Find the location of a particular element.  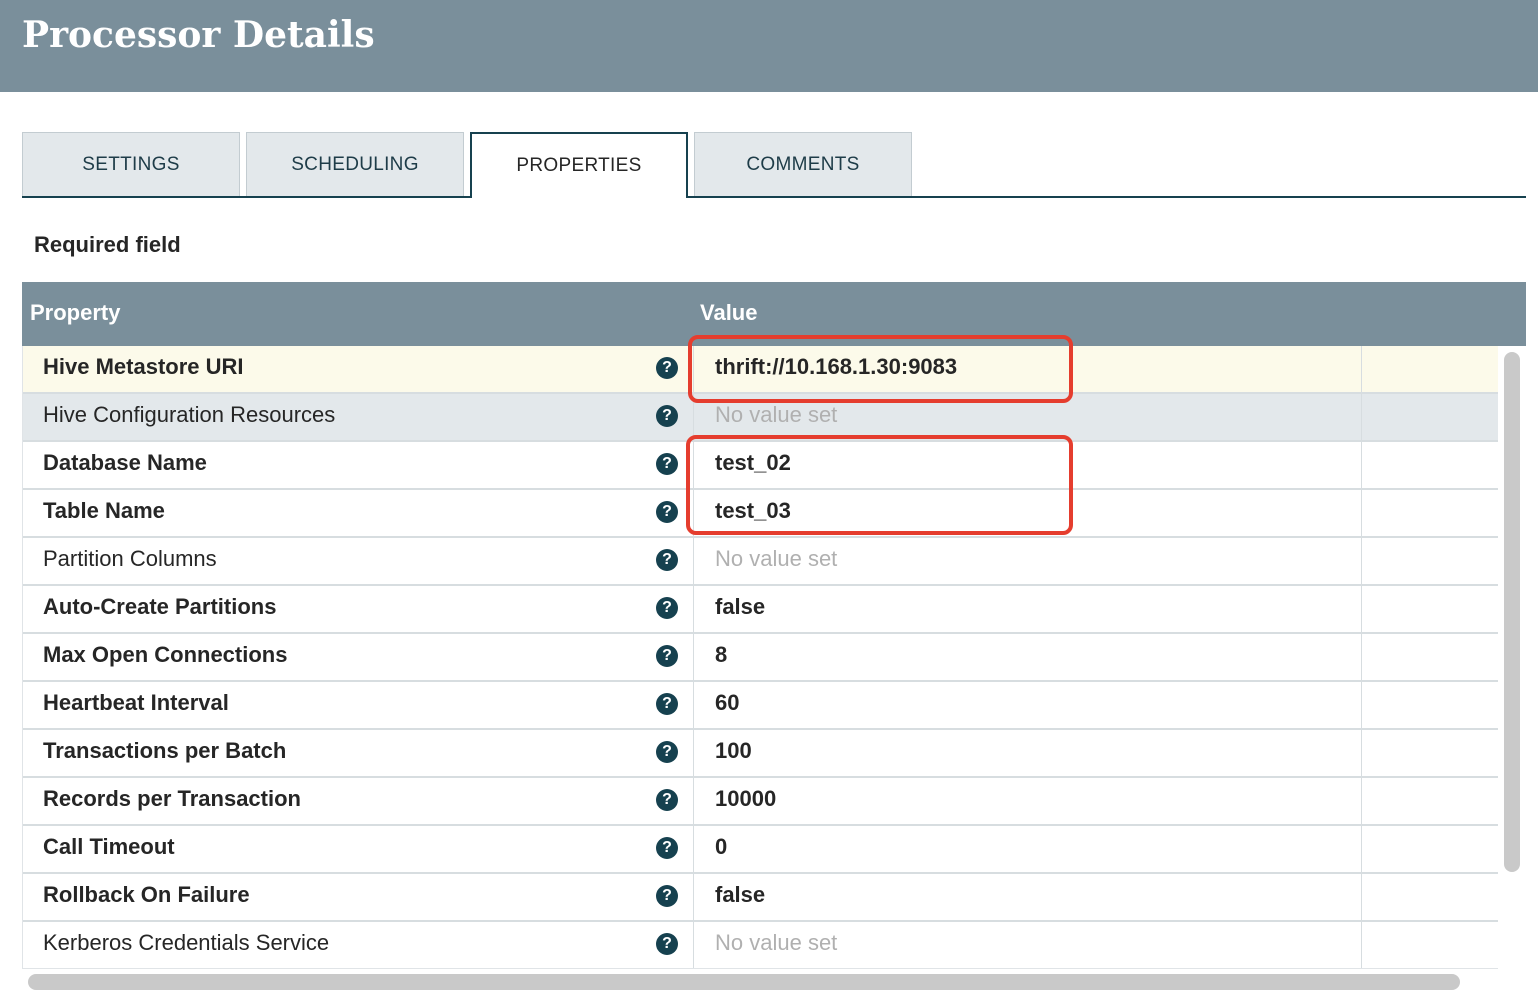

table-row: Database Name? test_02 is located at coordinates (761, 466).